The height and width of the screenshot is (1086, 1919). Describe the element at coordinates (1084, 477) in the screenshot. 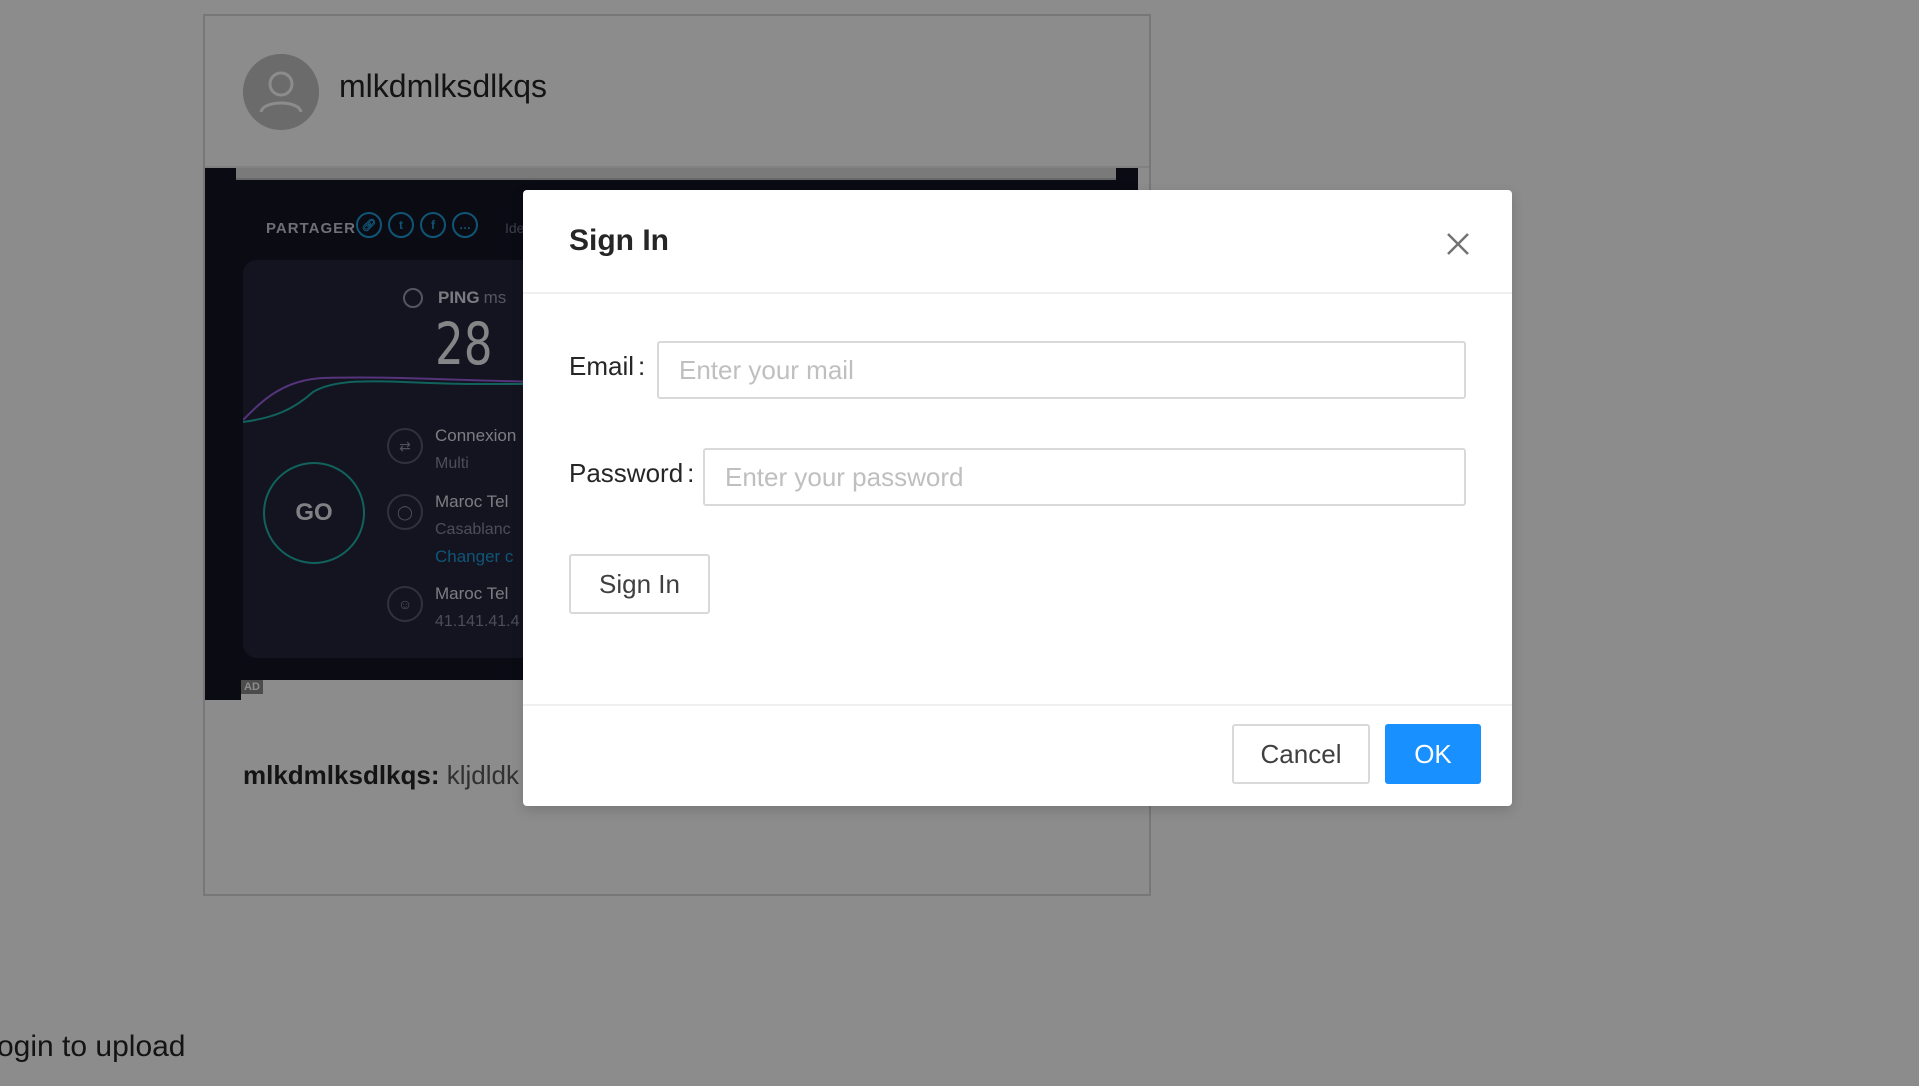

I see `password-field` at that location.